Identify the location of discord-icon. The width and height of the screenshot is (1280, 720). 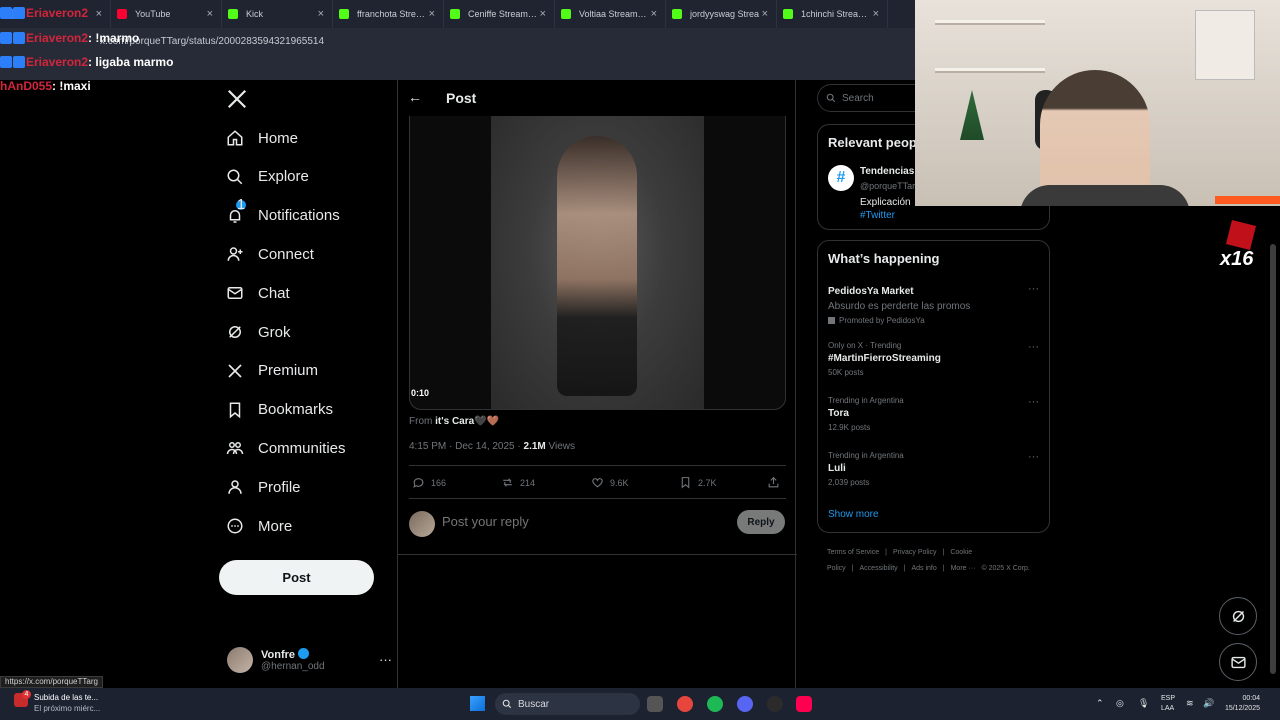
(745, 704).